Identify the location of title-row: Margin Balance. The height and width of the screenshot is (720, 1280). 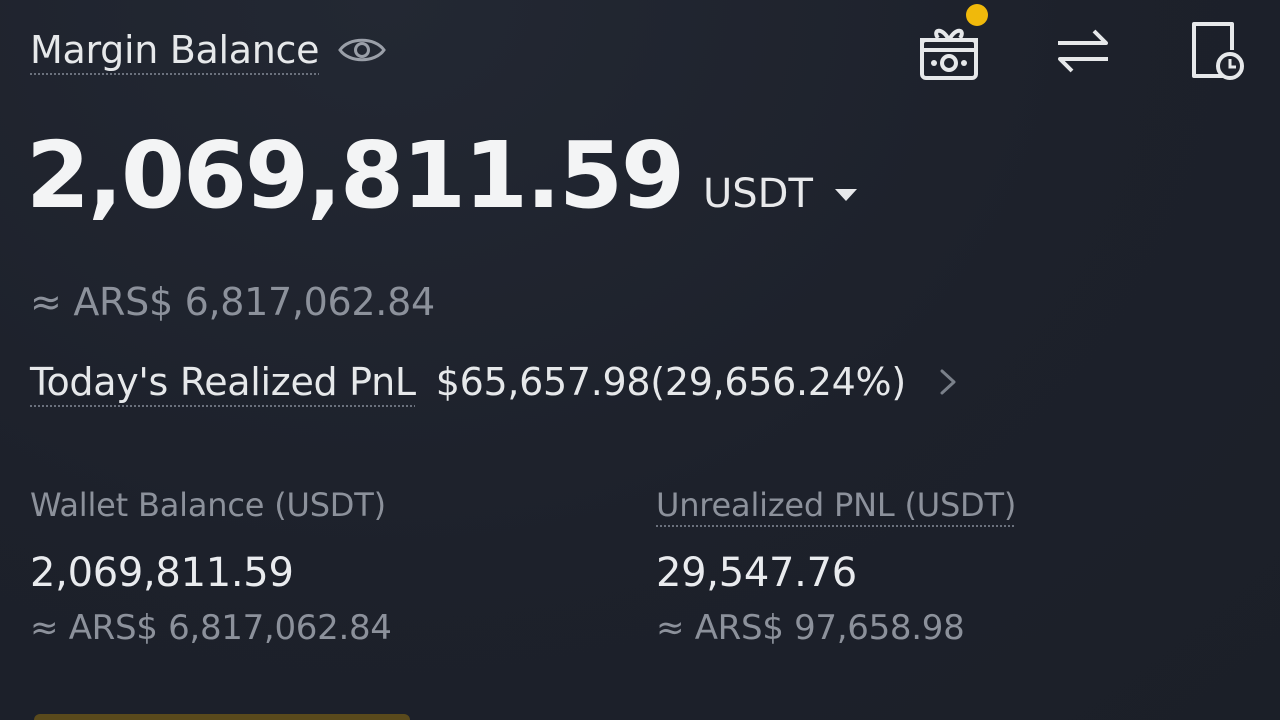
(208, 50).